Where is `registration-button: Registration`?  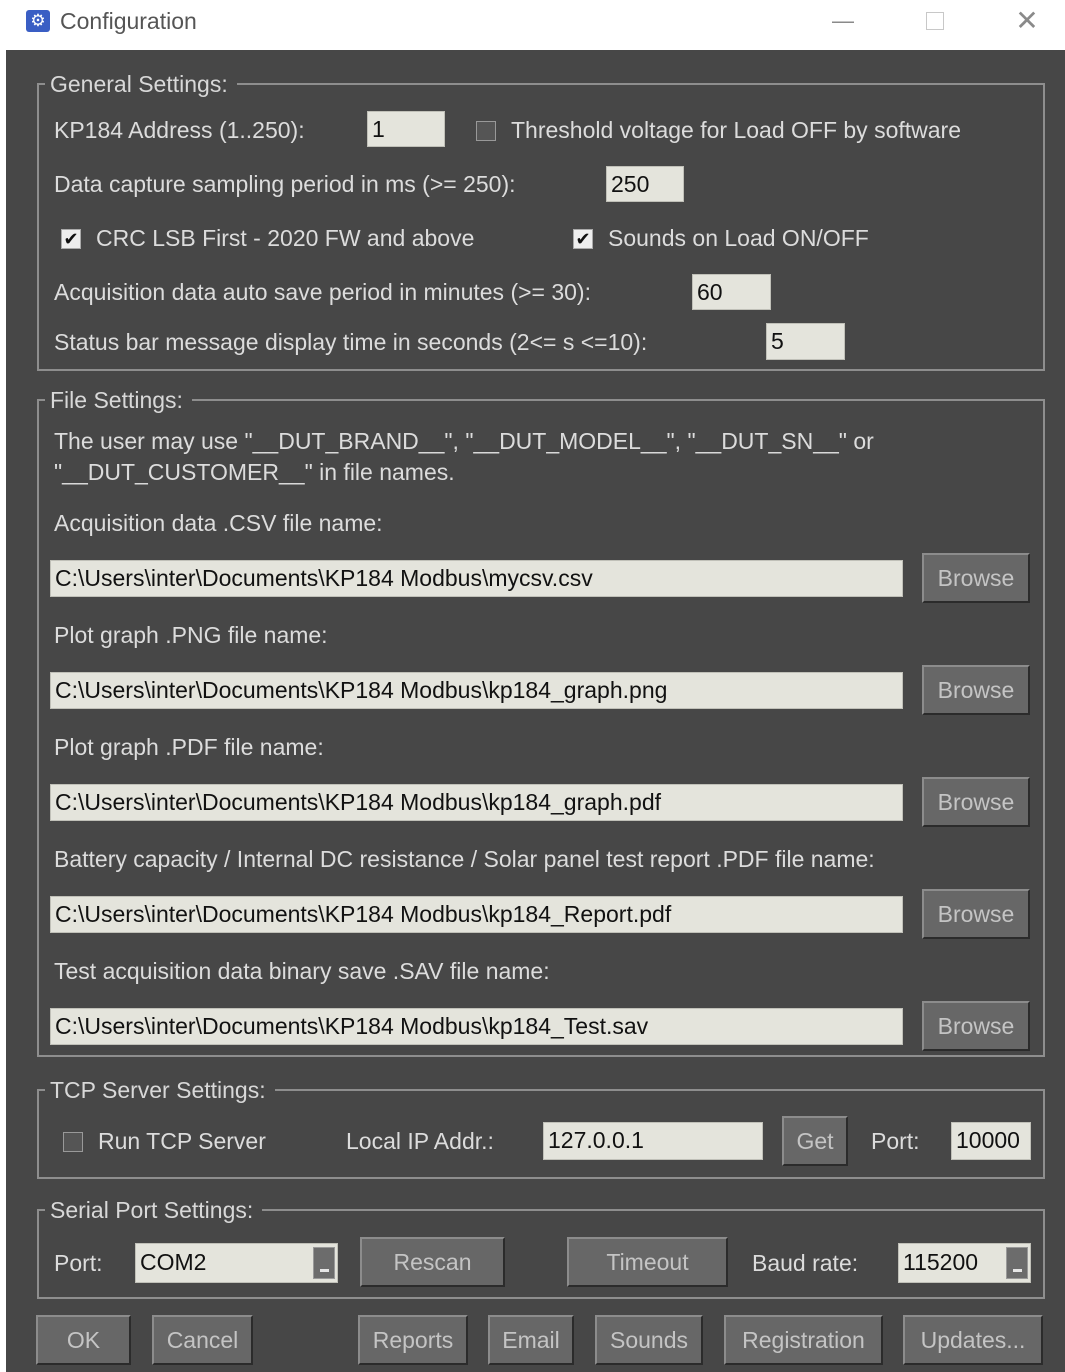 registration-button: Registration is located at coordinates (803, 1340).